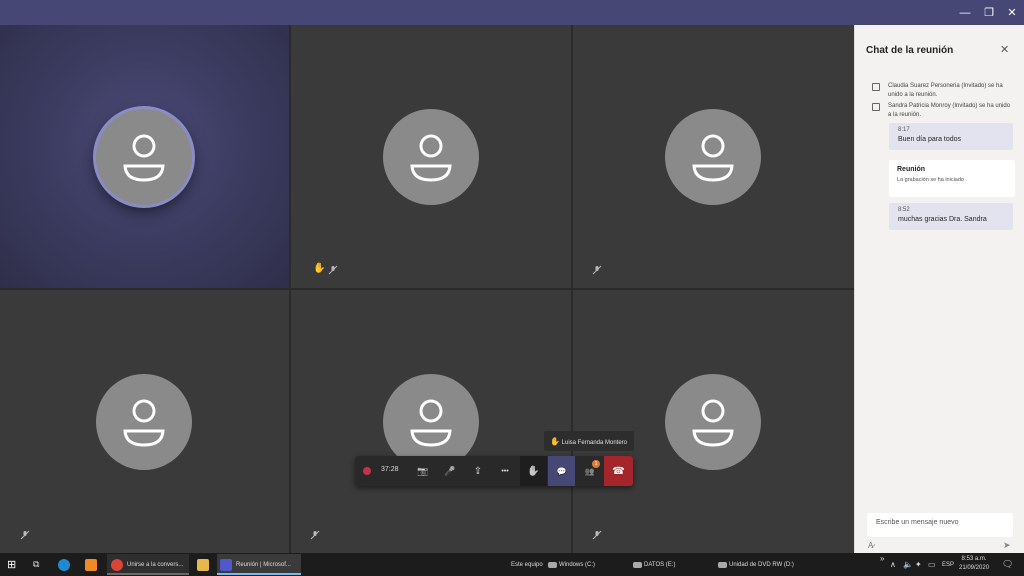 Image resolution: width=1024 pixels, height=576 pixels. I want to click on windows-logo-icon: ⊞, so click(12, 565).